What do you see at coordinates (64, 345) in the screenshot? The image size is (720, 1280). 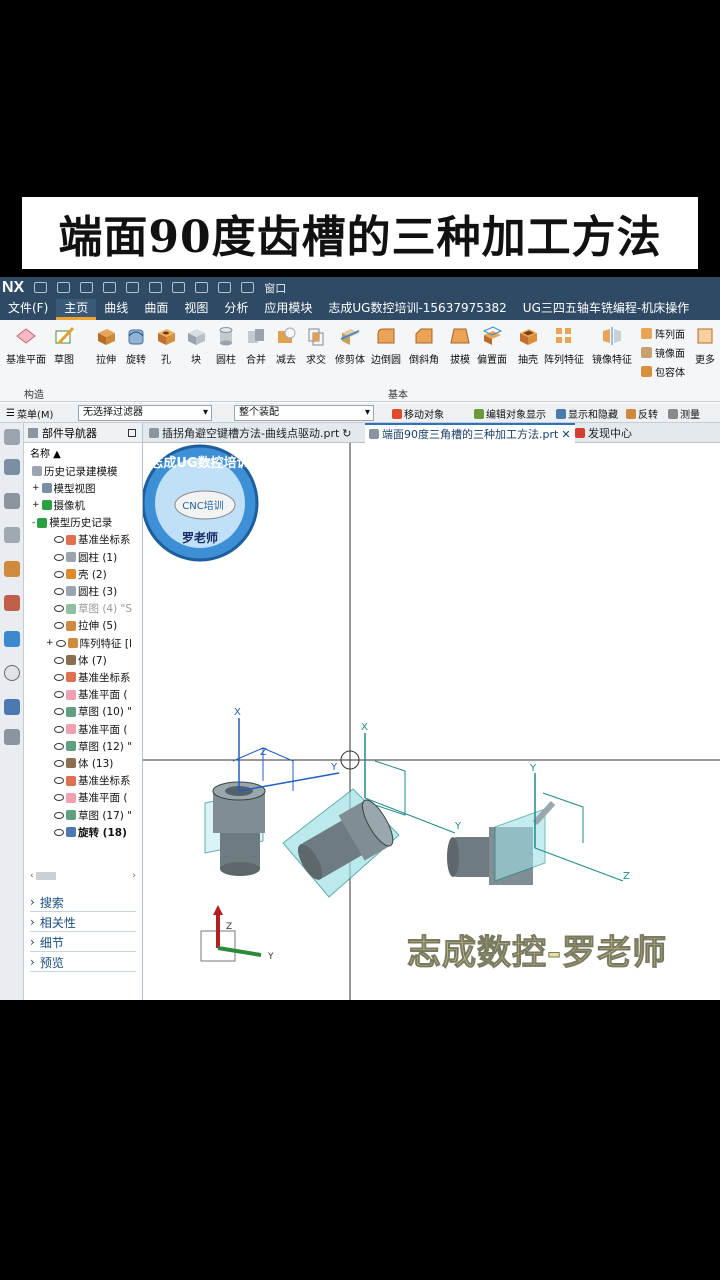 I see `sketch-button: 草图` at bounding box center [64, 345].